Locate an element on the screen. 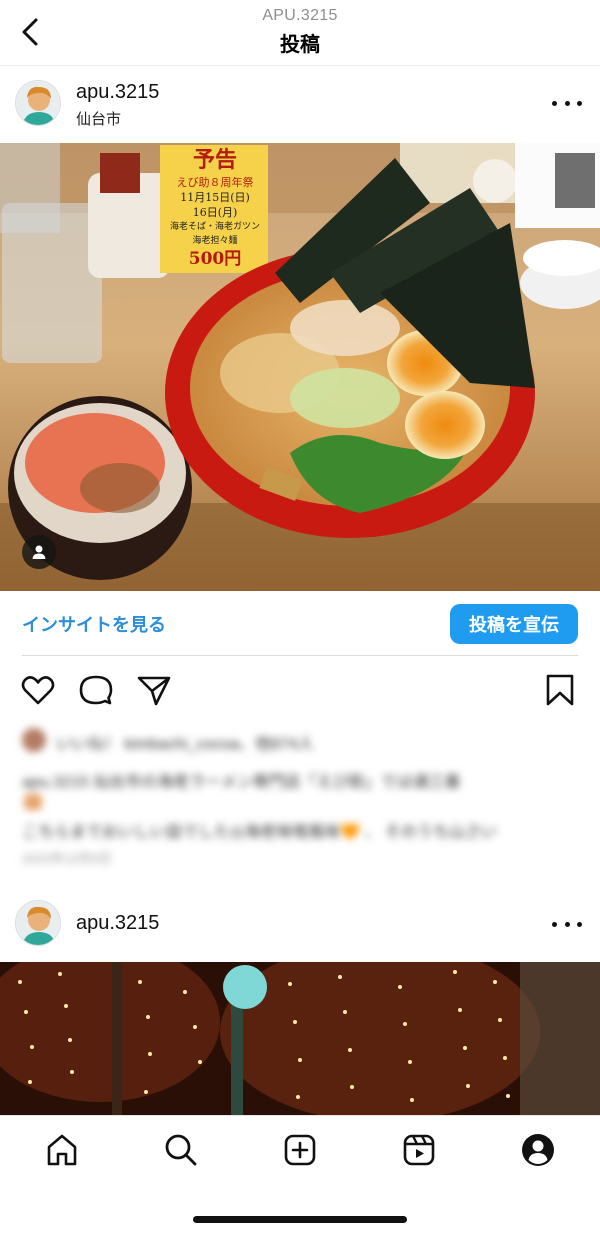 Image resolution: width=600 pixels, height=1235 pixels. promote-post-button: 投稿を宣伝 is located at coordinates (514, 624).